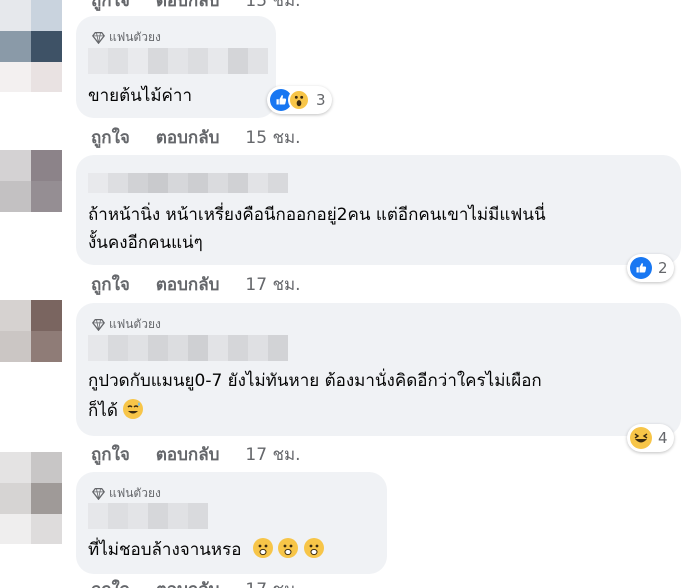 This screenshot has width=700, height=588. I want to click on comment-actions-partial: ถูกใจ ตอบกลับ 15 ชม., so click(196, 7).